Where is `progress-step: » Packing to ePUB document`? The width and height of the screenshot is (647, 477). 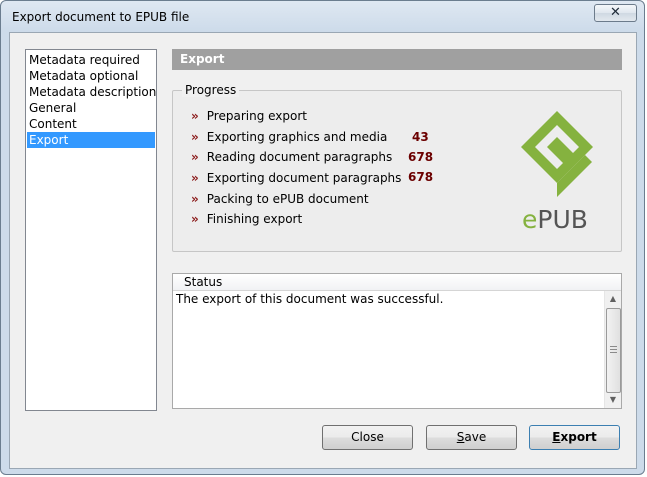
progress-step: » Packing to ePUB document is located at coordinates (280, 199).